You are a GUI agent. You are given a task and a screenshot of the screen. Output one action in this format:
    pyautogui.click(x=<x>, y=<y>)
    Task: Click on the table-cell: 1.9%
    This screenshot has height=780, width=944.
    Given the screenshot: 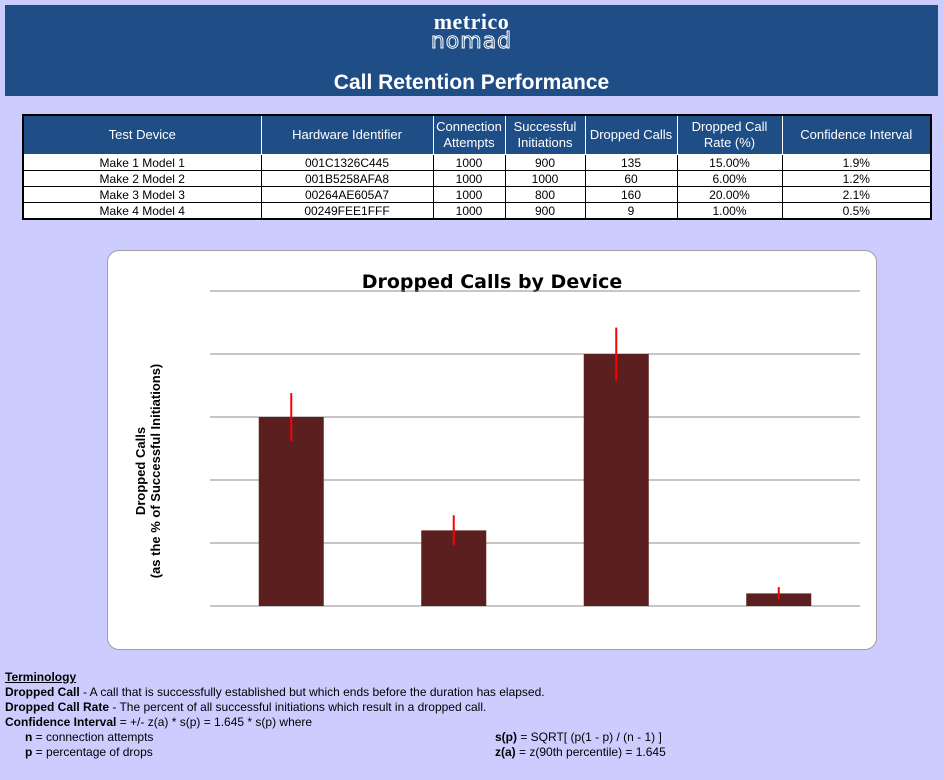 What is the action you would take?
    pyautogui.click(x=856, y=162)
    